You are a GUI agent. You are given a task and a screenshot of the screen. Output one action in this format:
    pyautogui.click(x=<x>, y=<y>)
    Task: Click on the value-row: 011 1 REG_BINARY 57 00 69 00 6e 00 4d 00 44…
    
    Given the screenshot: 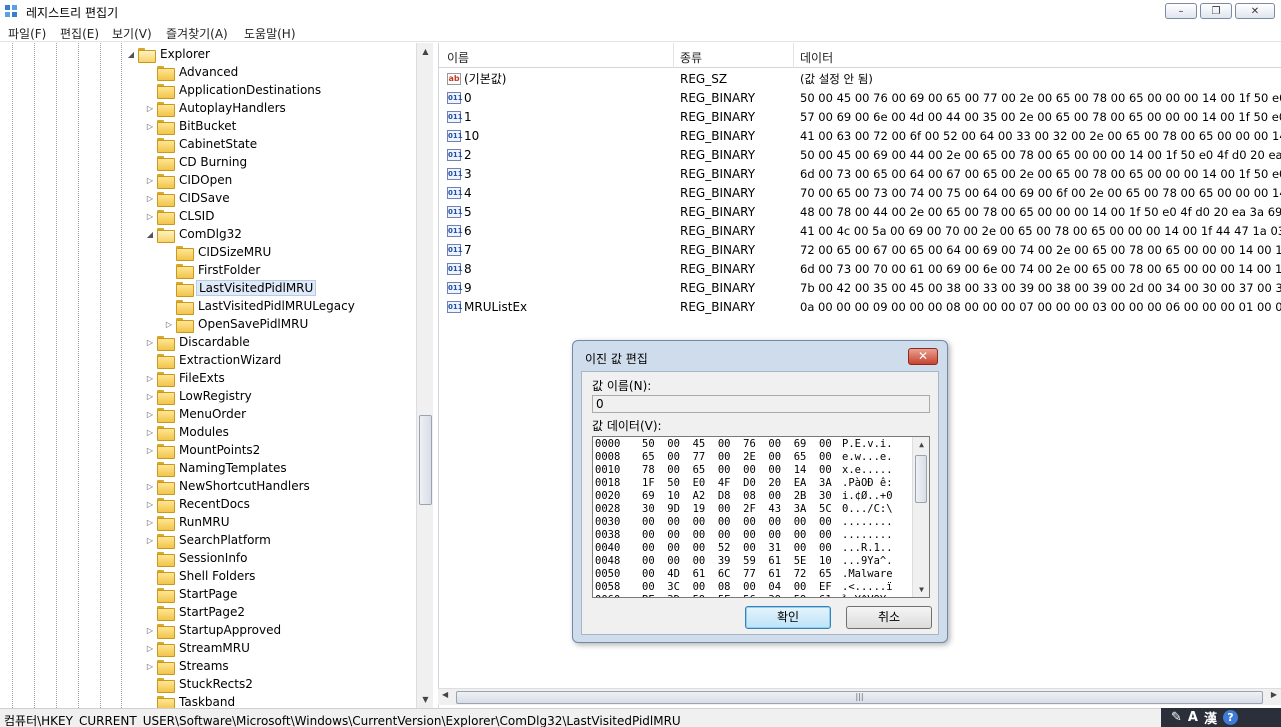 What is the action you would take?
    pyautogui.click(x=860, y=116)
    